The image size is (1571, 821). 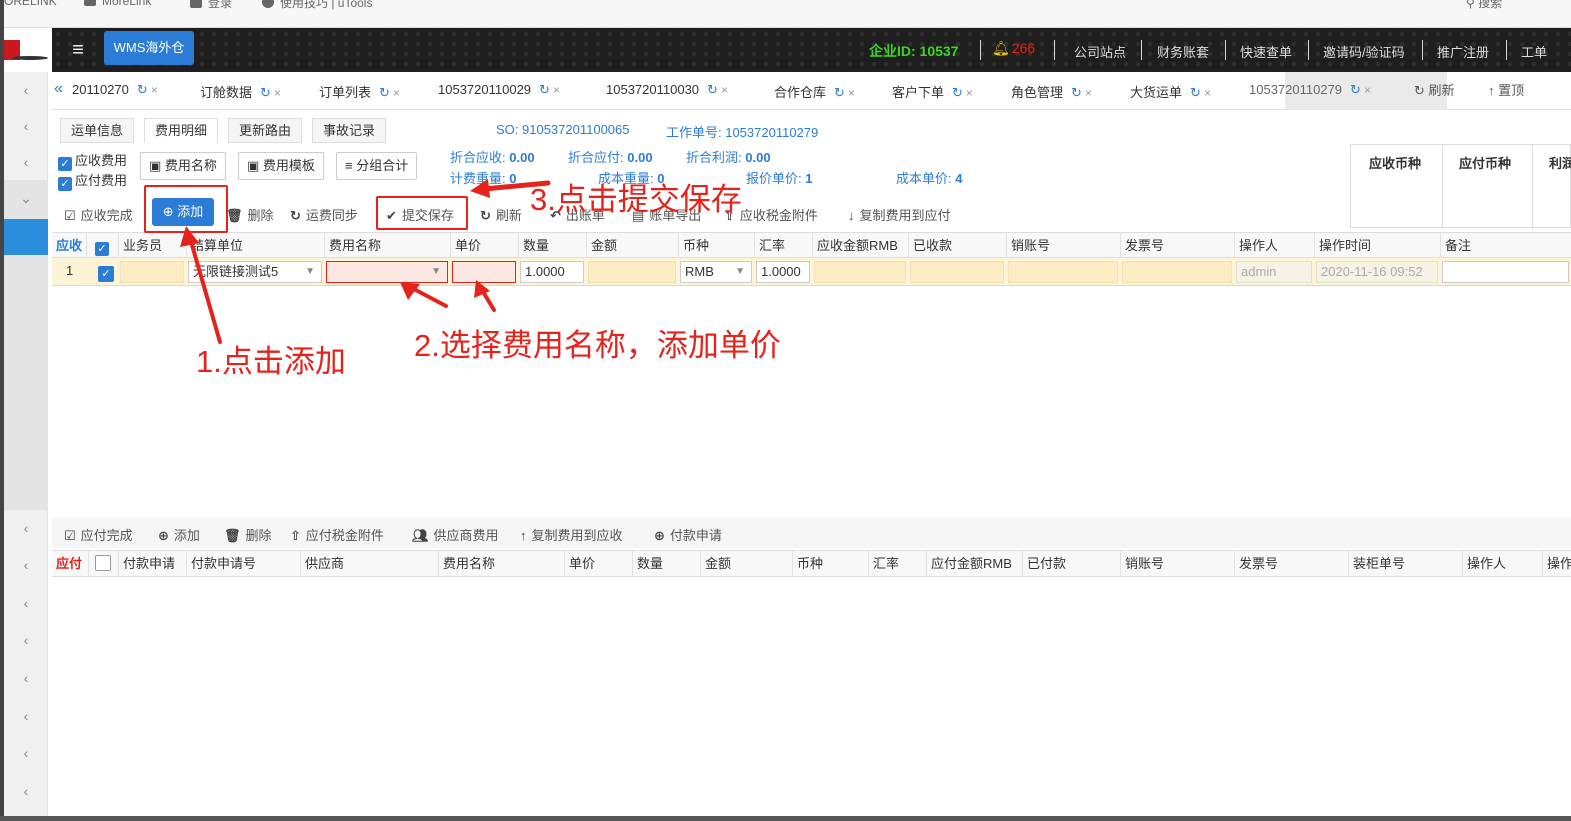 What do you see at coordinates (115, 90) in the screenshot?
I see `tab-20110270: 20110270 ↻ ×` at bounding box center [115, 90].